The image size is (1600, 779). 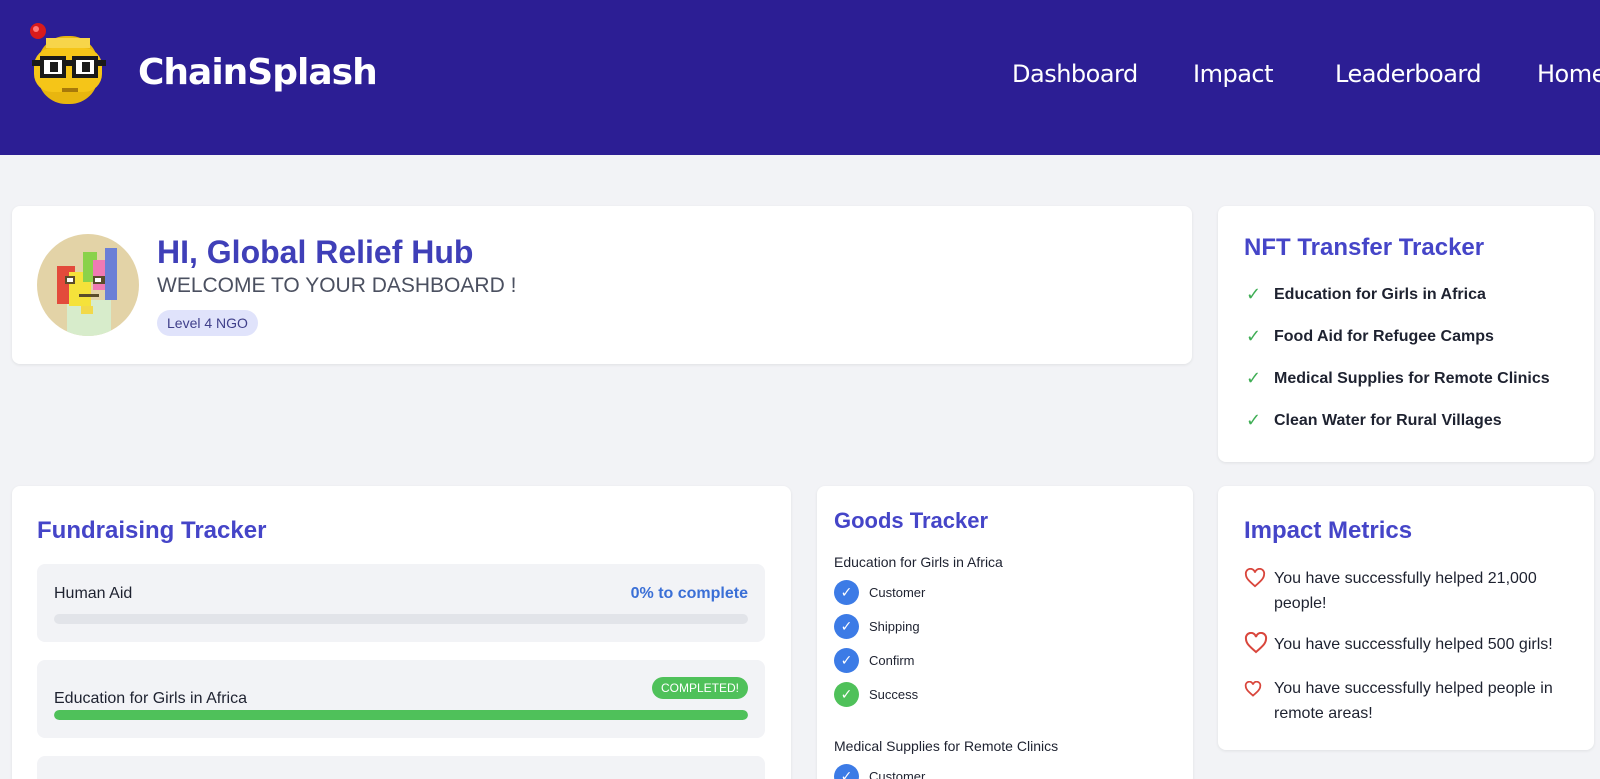 What do you see at coordinates (892, 660) in the screenshot?
I see `goods-step-label: Confirm` at bounding box center [892, 660].